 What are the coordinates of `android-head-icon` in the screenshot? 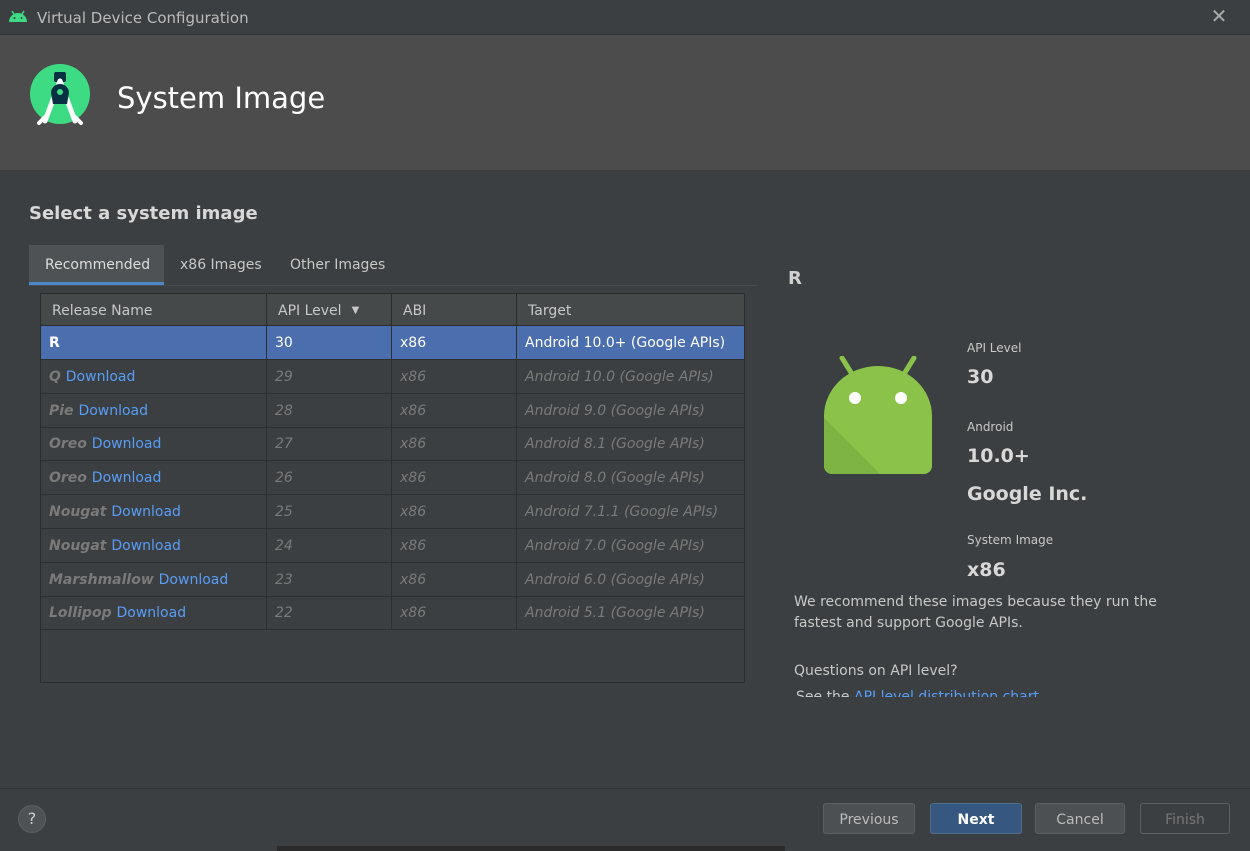 It's located at (18, 16).